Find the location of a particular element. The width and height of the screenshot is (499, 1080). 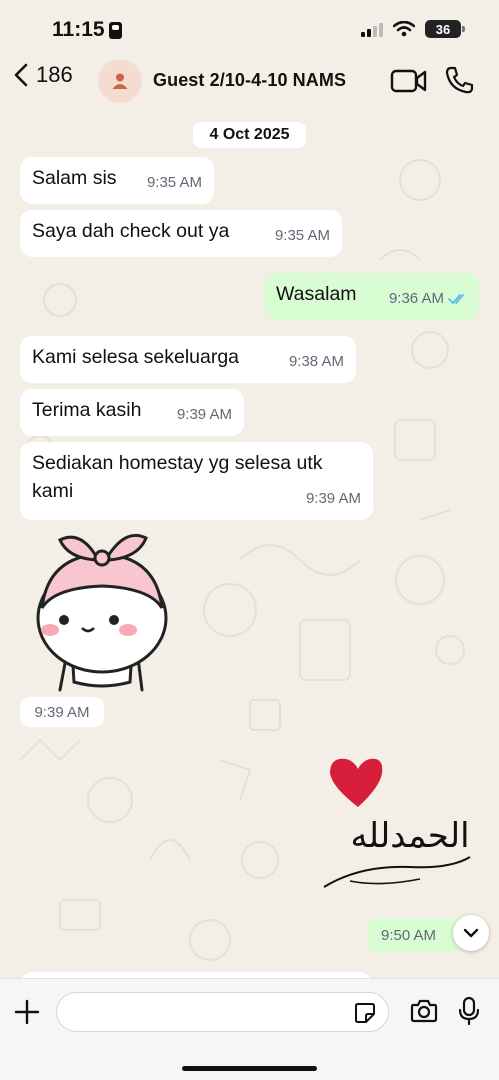

sticker-time: 9:50 AM is located at coordinates (417, 935).